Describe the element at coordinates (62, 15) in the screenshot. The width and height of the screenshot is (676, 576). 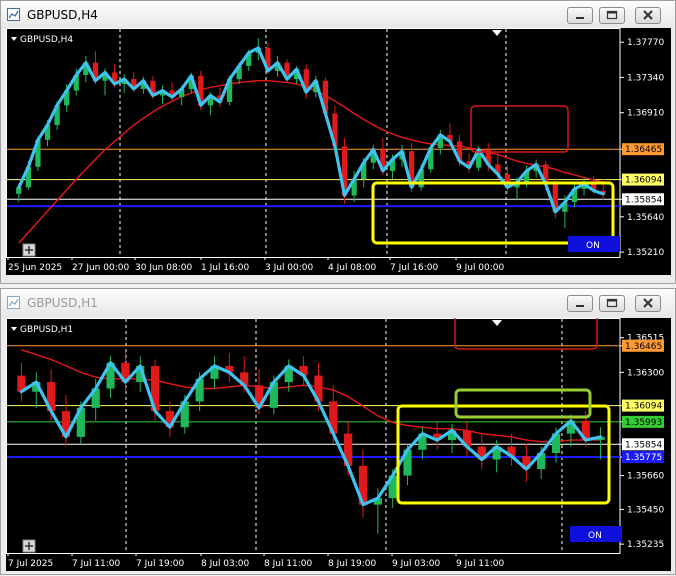
I see `window-title: GBPUSD,H4` at that location.